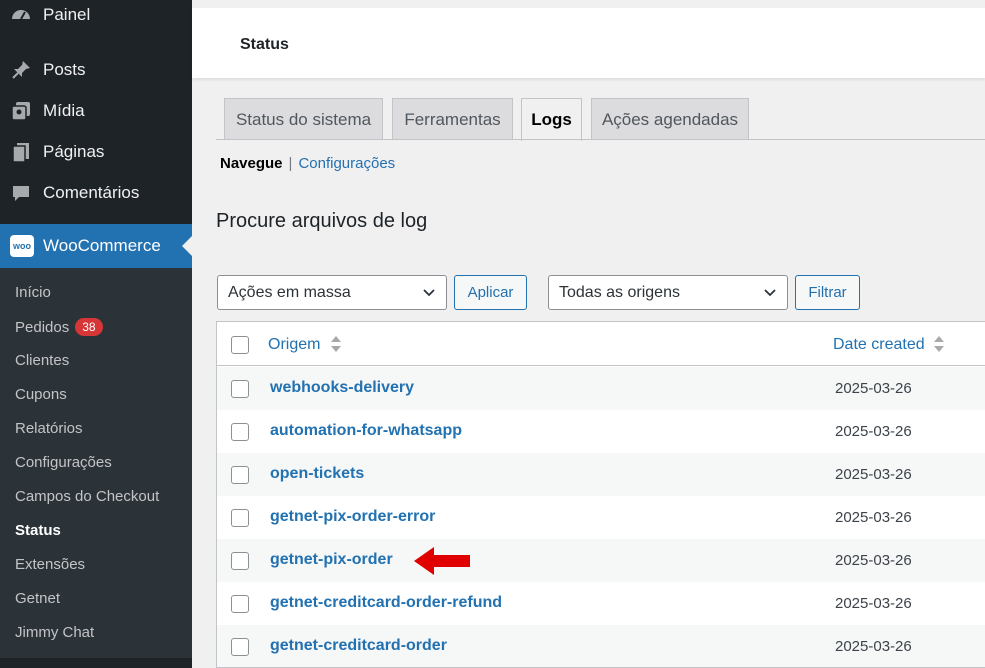 The image size is (985, 668). What do you see at coordinates (21, 111) in the screenshot?
I see `media-icon` at bounding box center [21, 111].